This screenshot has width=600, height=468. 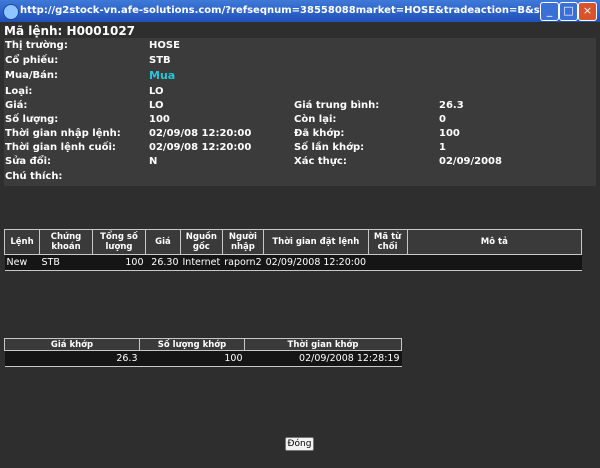 I want to click on matched-label: Đã khớp:, so click(x=319, y=133).